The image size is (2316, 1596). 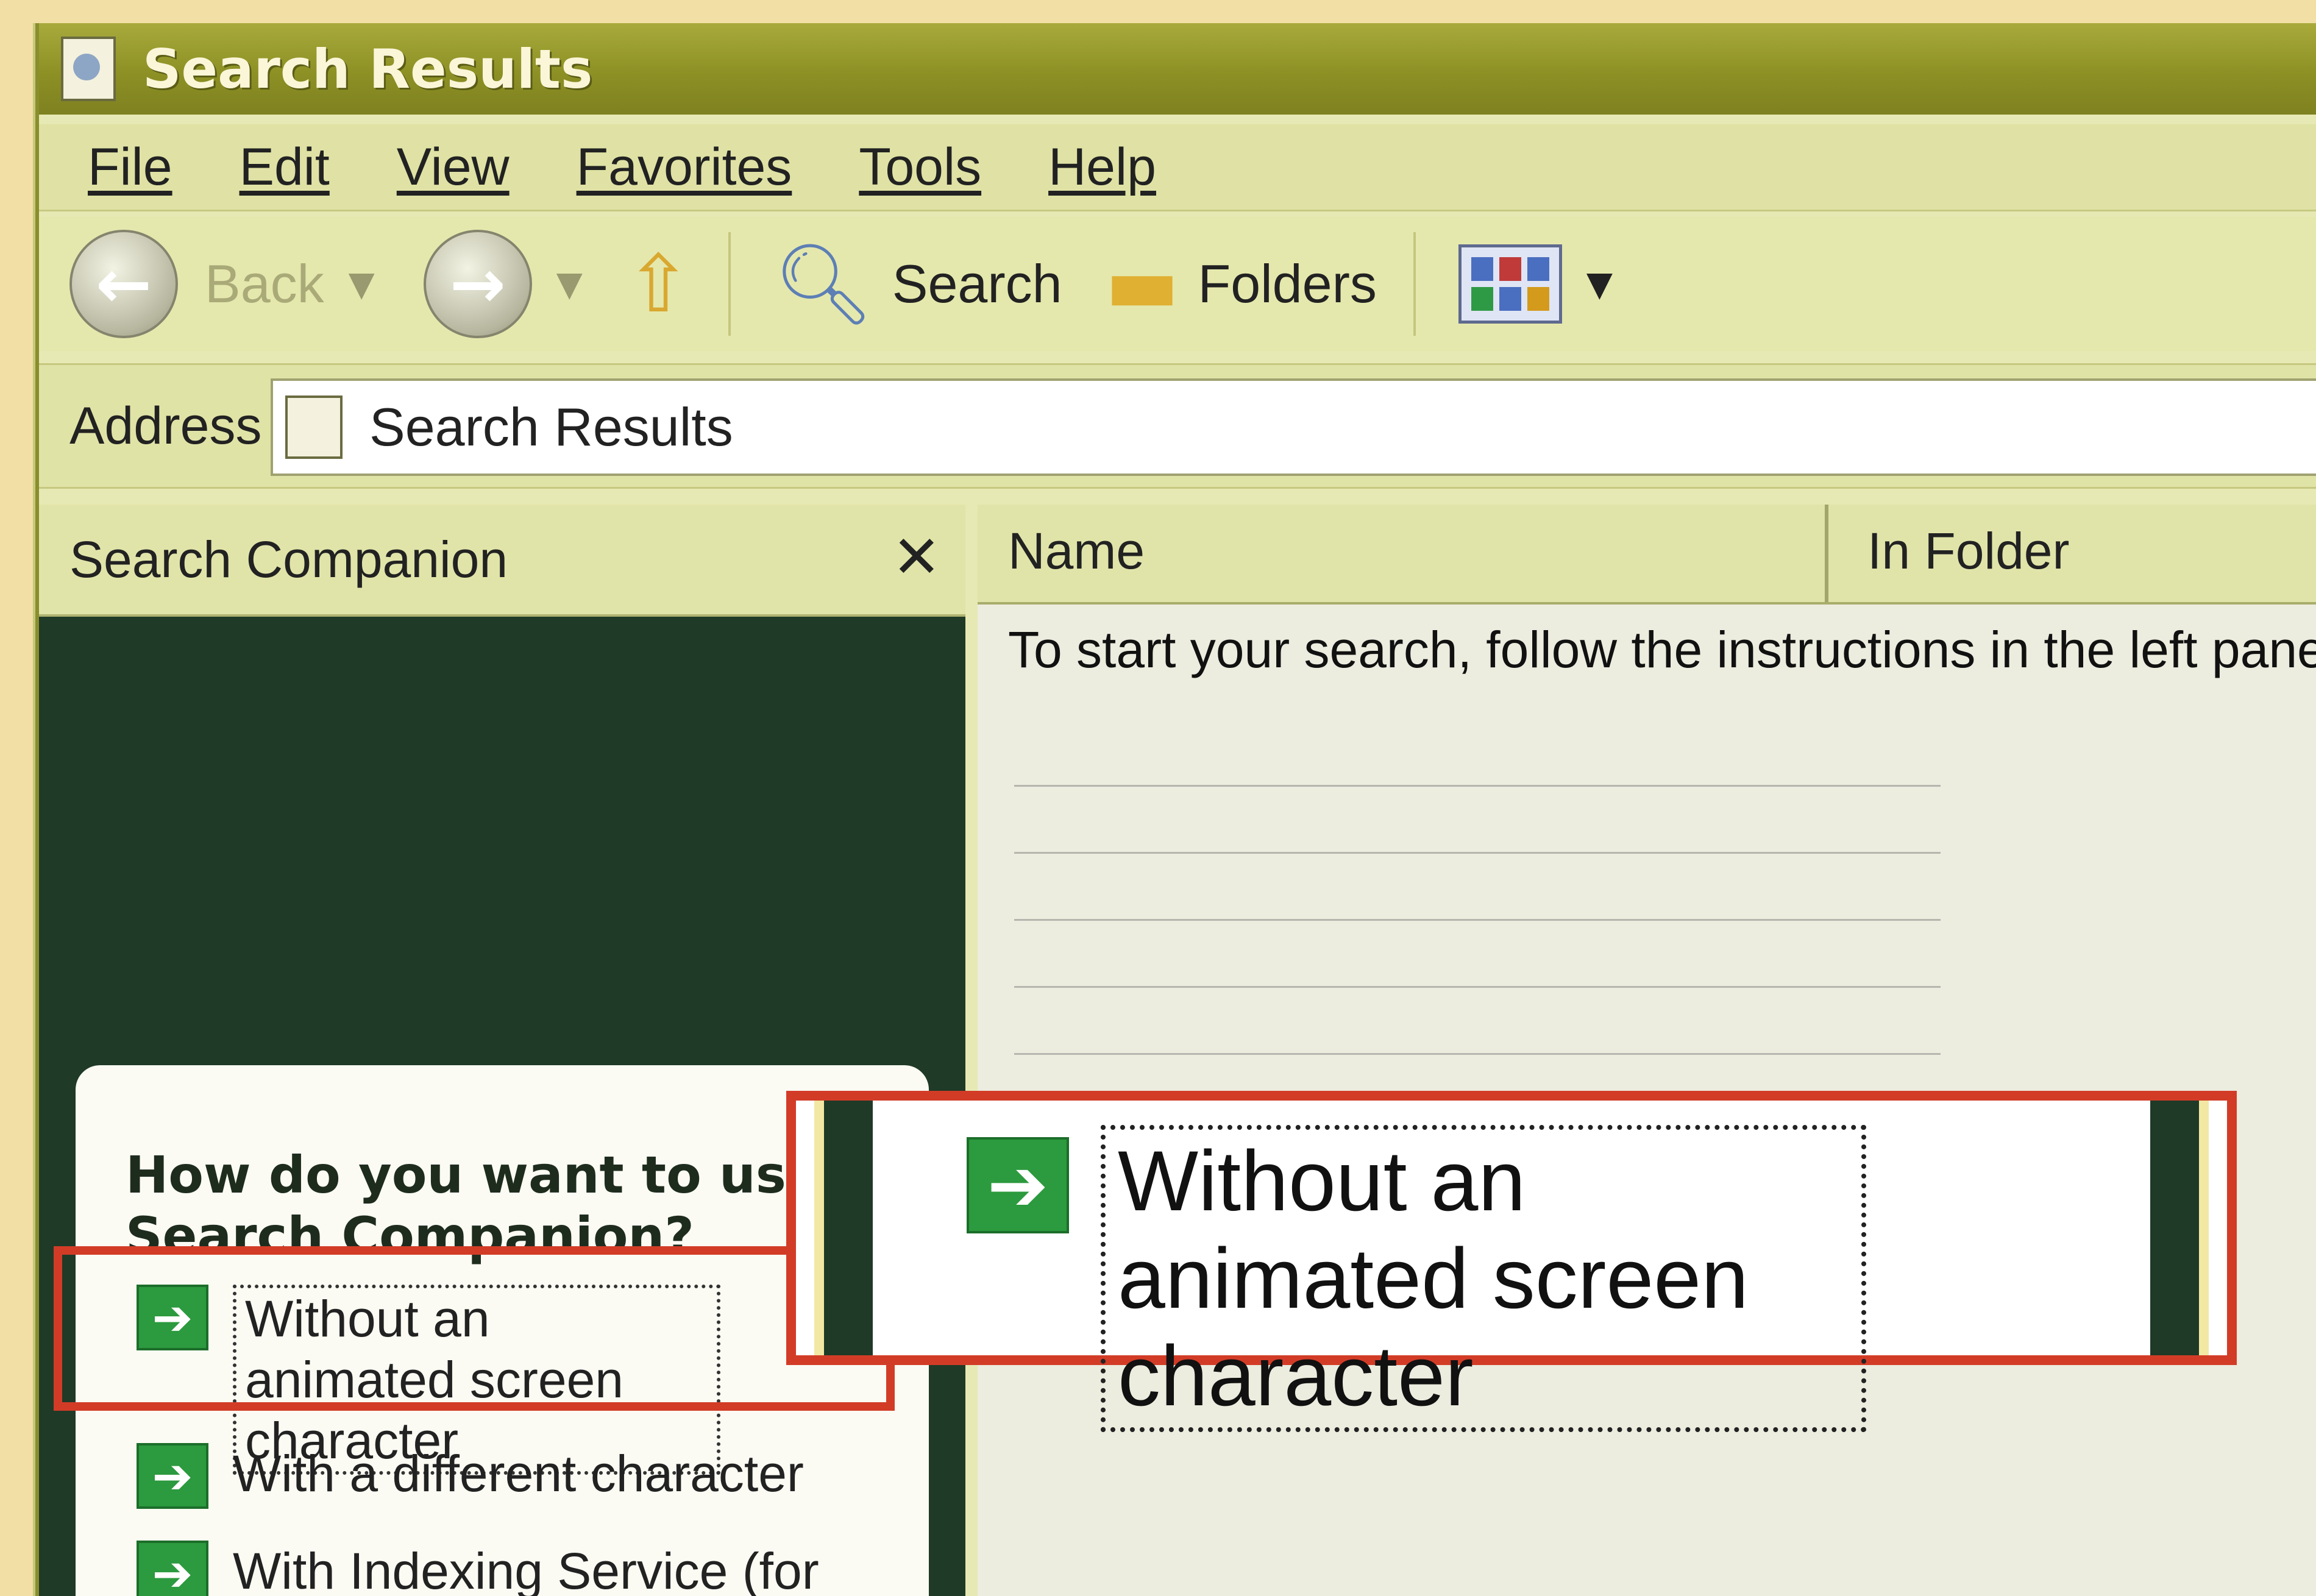 What do you see at coordinates (165, 425) in the screenshot?
I see `address-label: Address` at bounding box center [165, 425].